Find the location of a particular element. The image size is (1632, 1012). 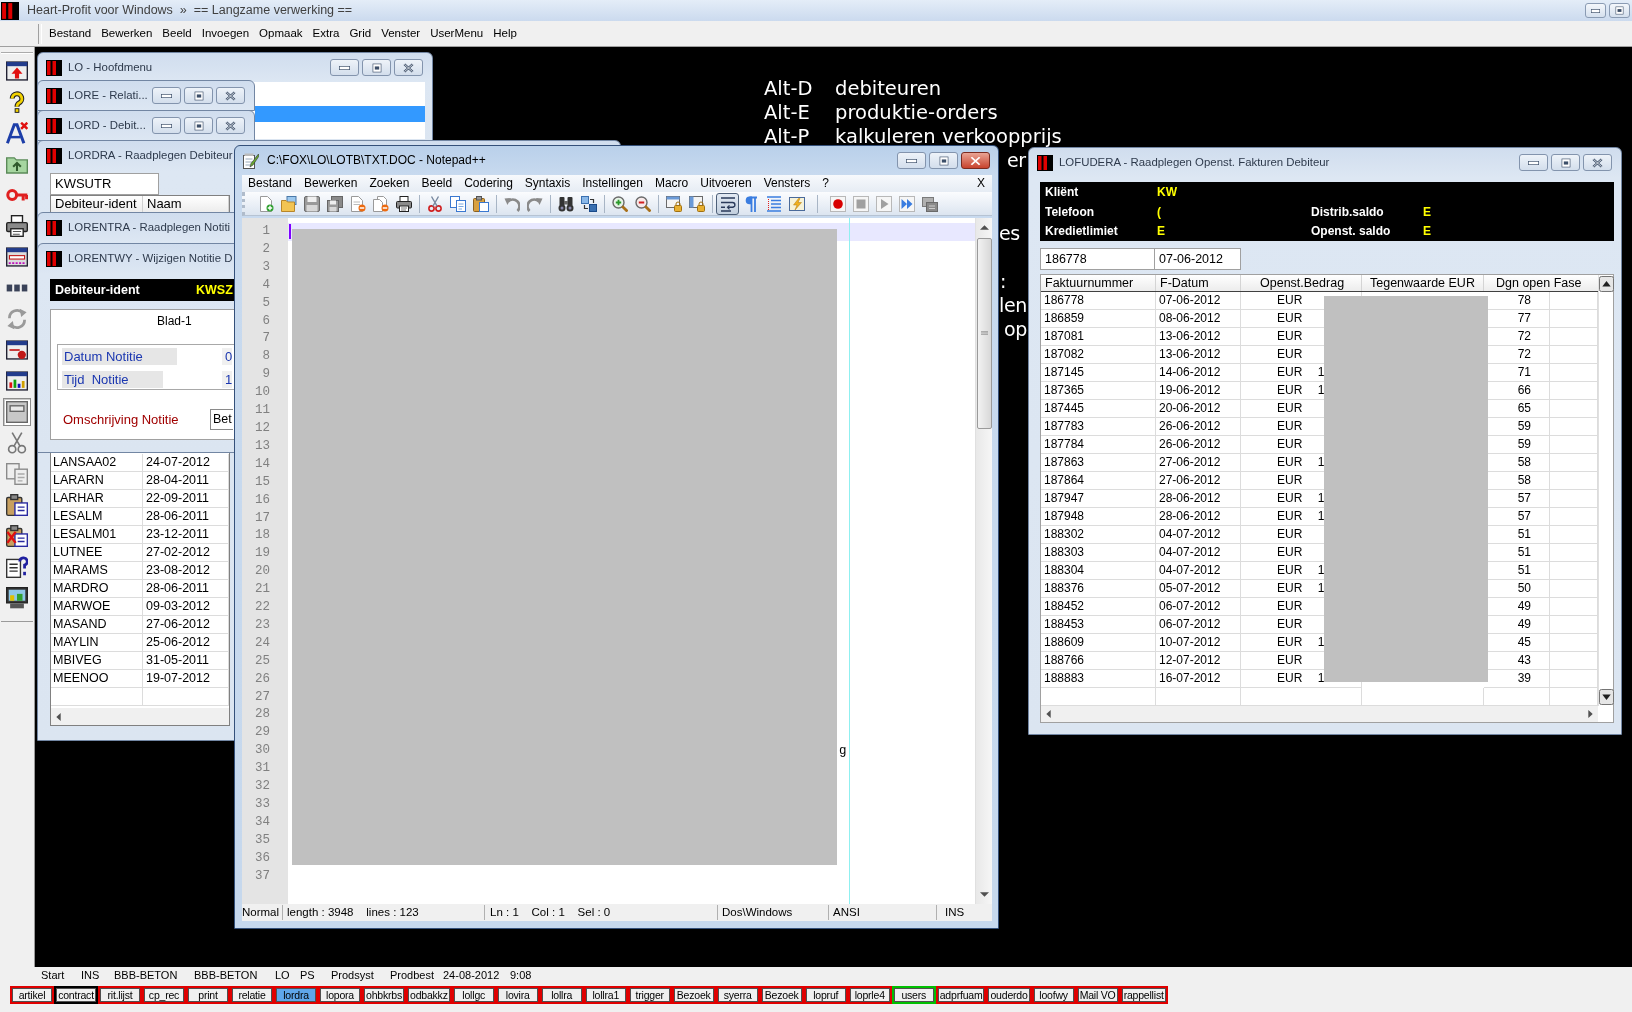

table-cell: 06-07-2012 is located at coordinates (1198, 607).